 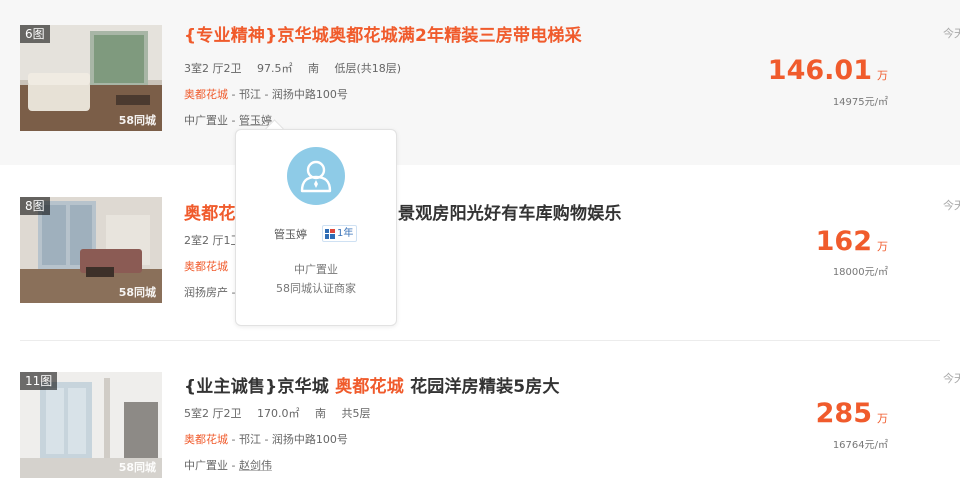 I want to click on listing-title: {业主诚售}京华城 奥都花城 花园洋房精装5房大, so click(x=372, y=384).